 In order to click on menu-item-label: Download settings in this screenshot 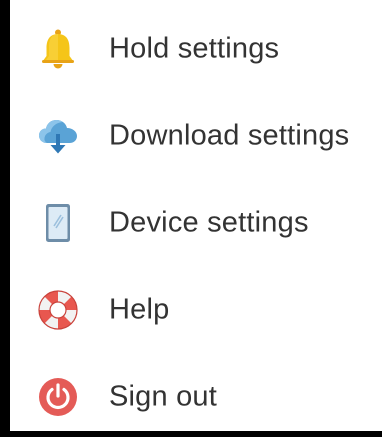, I will do `click(229, 135)`.